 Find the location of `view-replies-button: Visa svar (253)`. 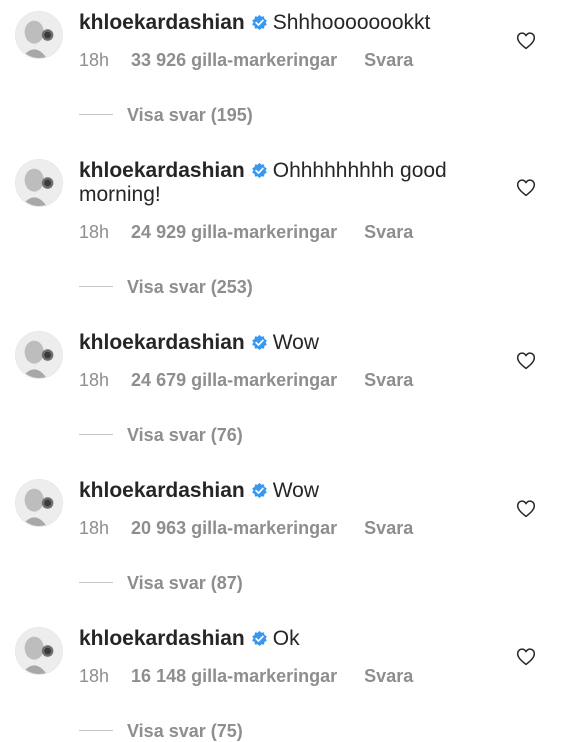

view-replies-button: Visa svar (253) is located at coordinates (166, 287).